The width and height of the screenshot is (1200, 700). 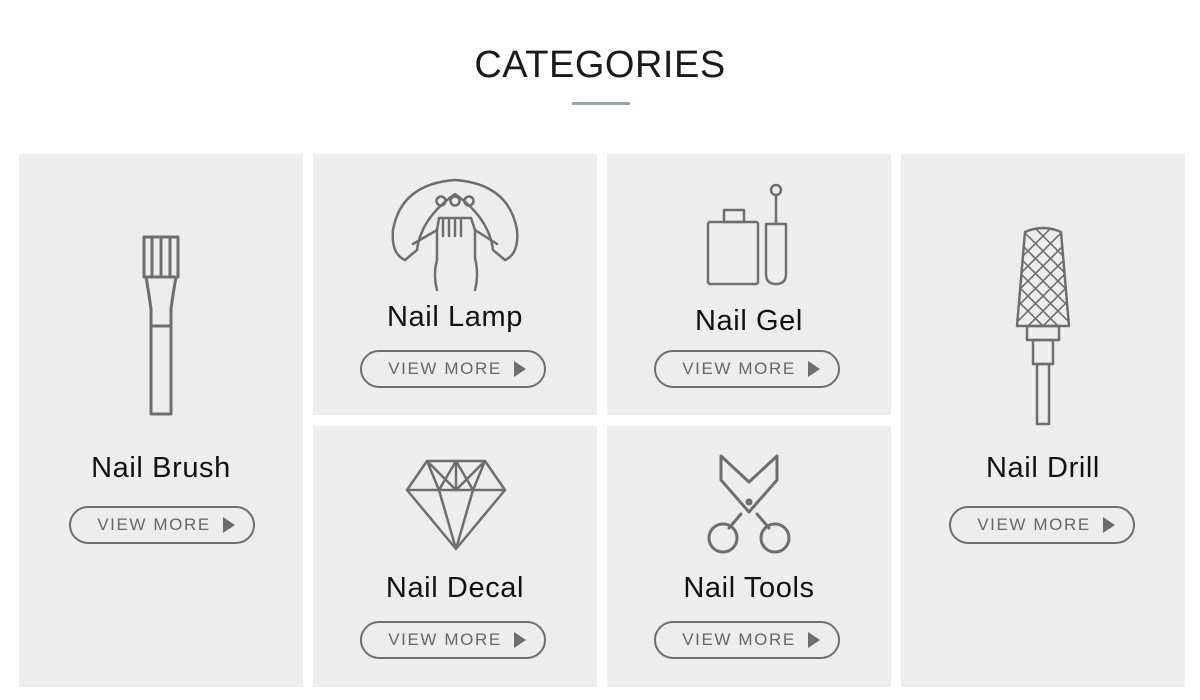 I want to click on drill-bit-icon, so click(x=1043, y=327).